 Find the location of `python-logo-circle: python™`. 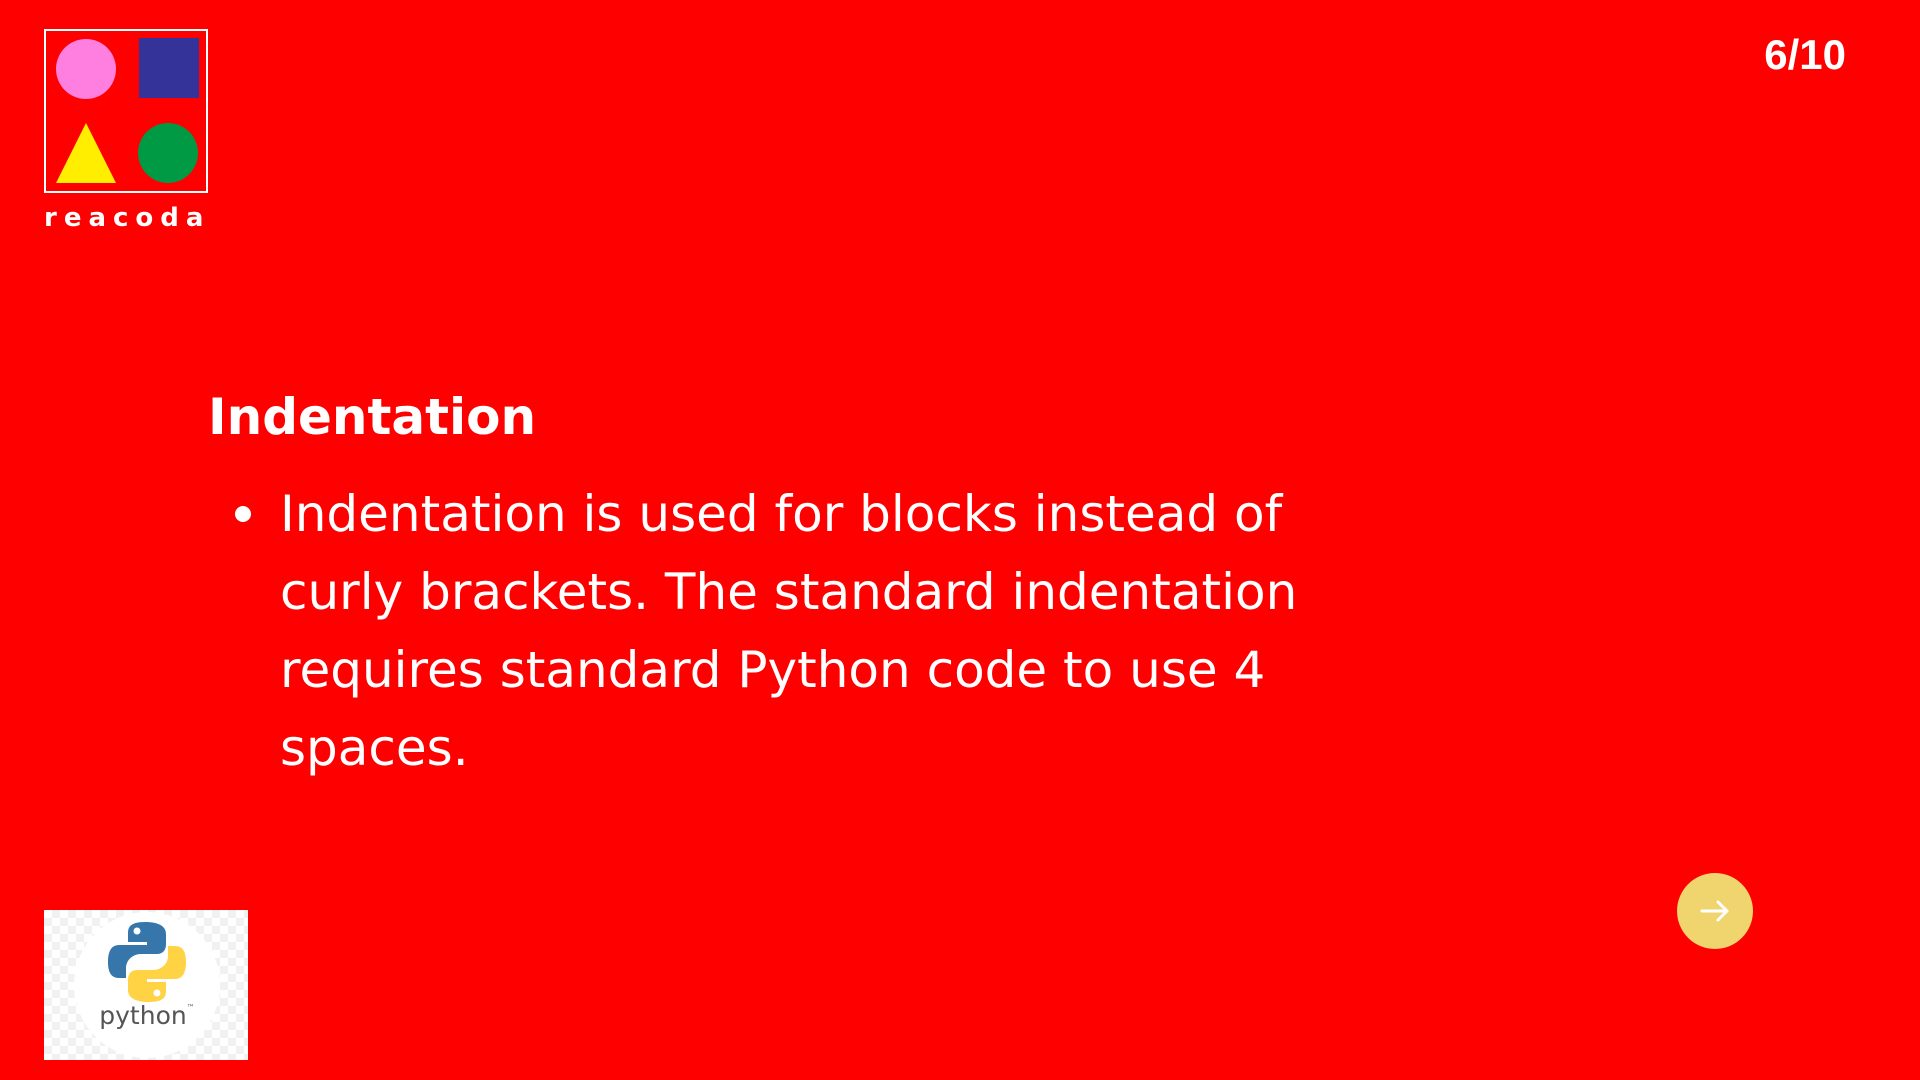

python-logo-circle: python™ is located at coordinates (147, 985).